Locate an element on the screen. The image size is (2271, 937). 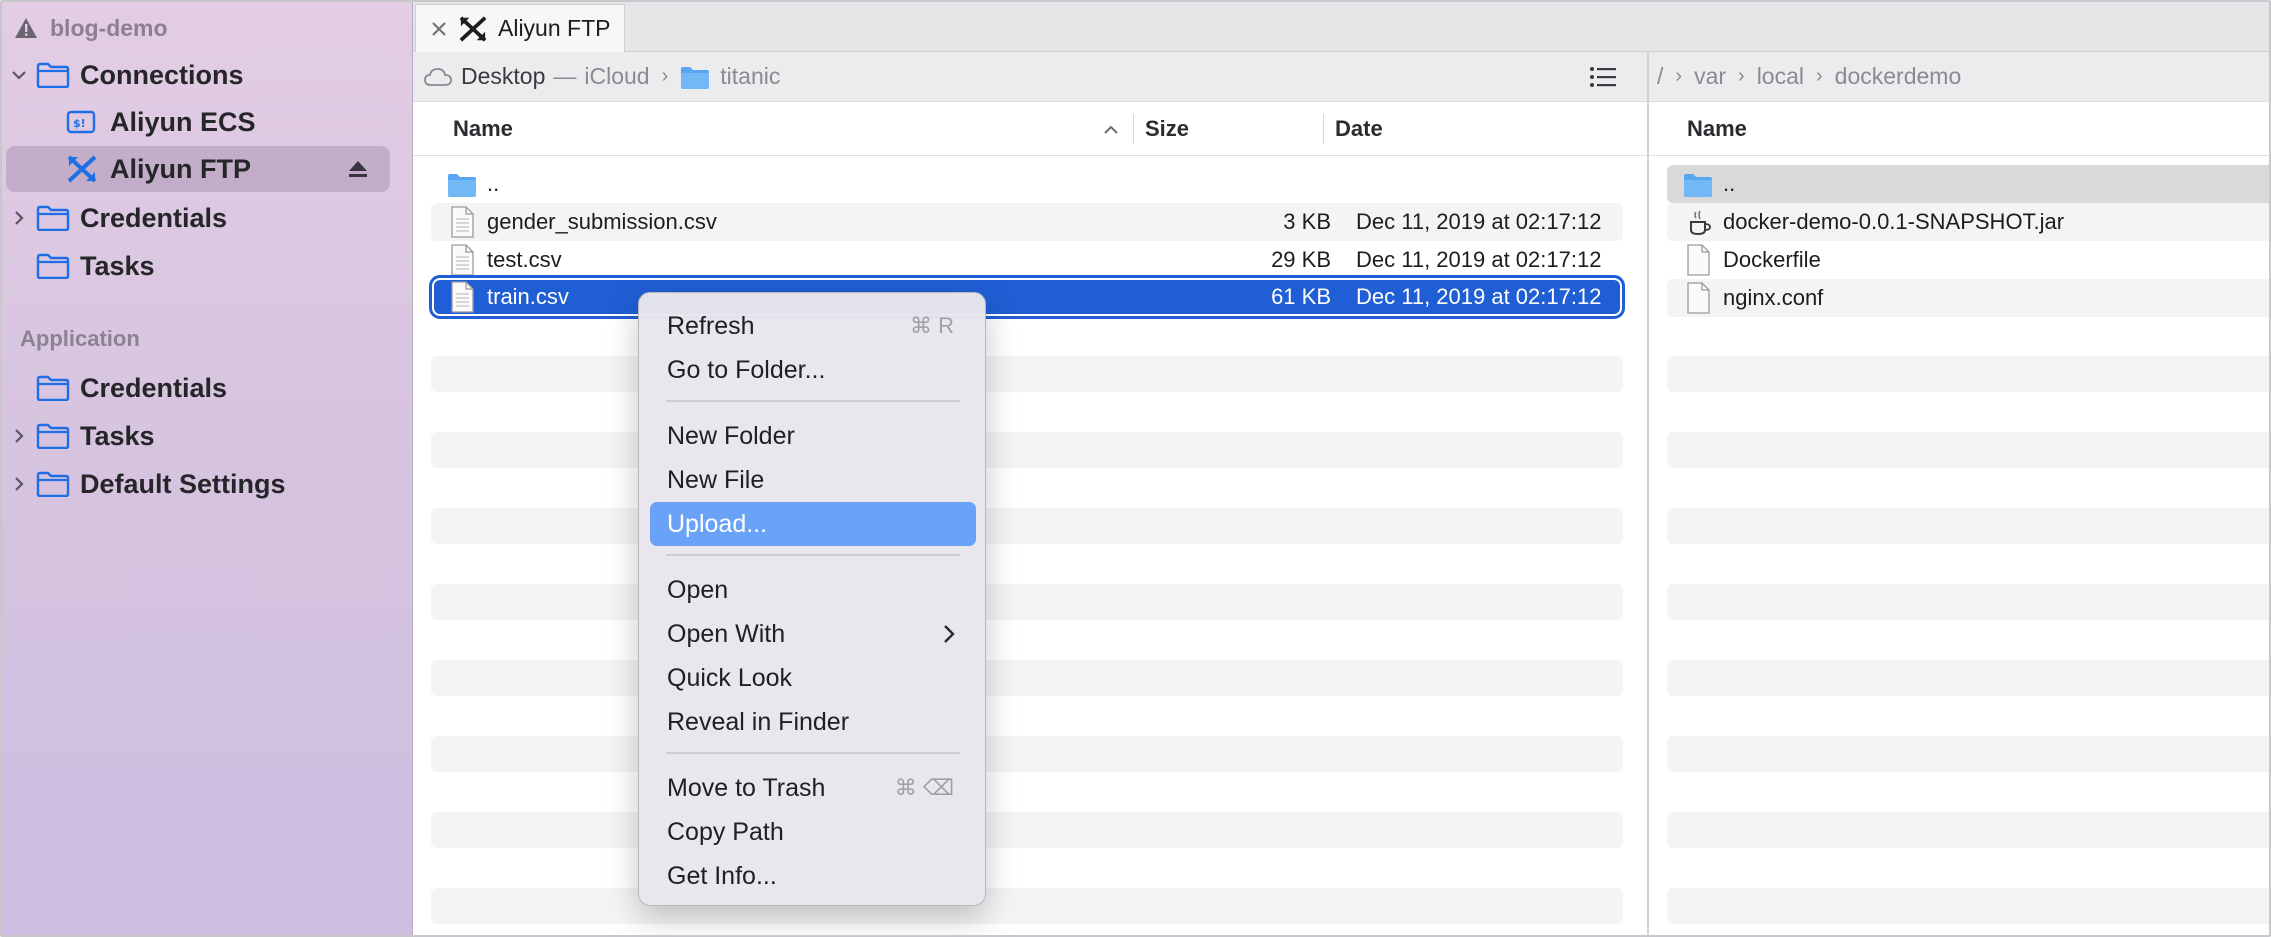
menu-item-label: Quick Look is located at coordinates (730, 677).